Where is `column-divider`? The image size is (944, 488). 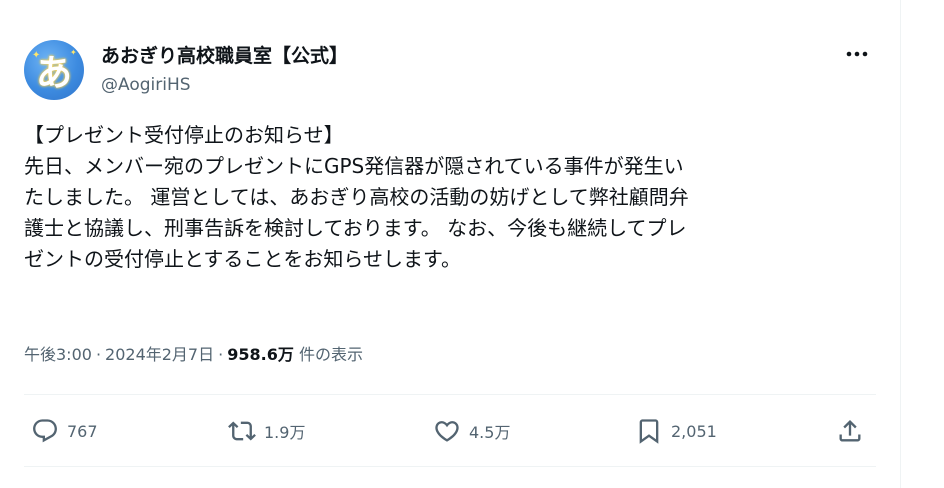
column-divider is located at coordinates (900, 244).